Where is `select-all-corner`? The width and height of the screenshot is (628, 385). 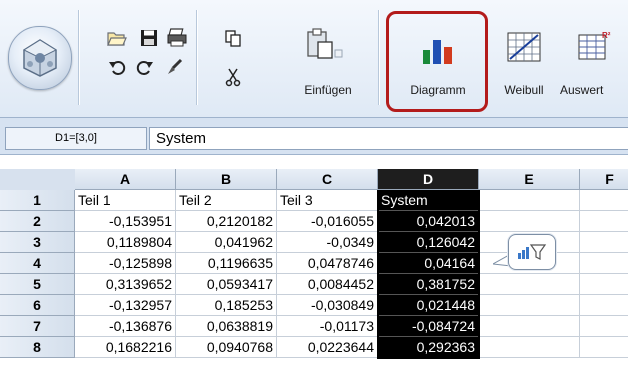 select-all-corner is located at coordinates (38, 180).